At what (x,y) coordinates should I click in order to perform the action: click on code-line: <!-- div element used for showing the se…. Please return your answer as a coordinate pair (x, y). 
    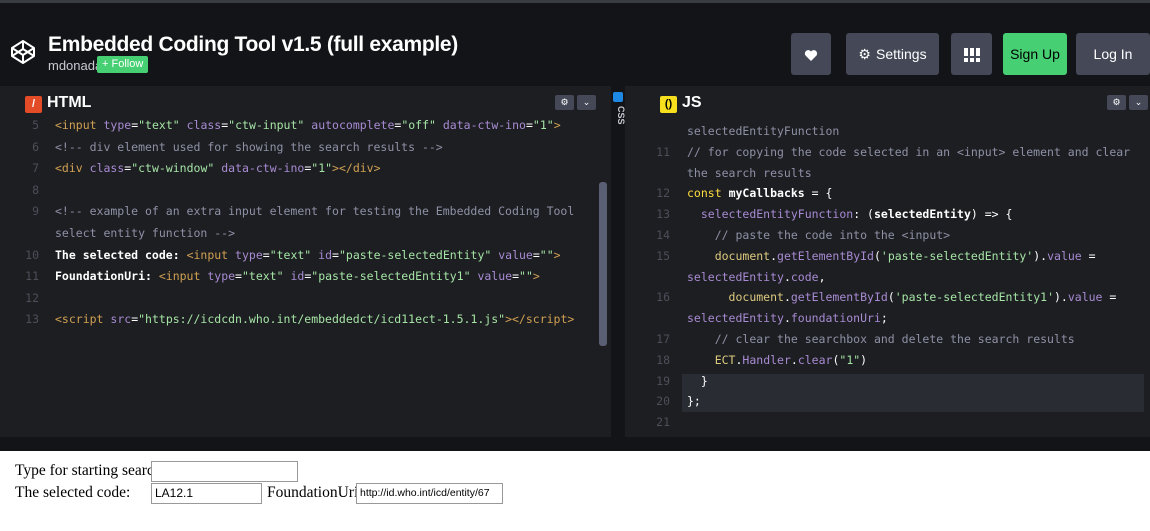
    Looking at the image, I should click on (249, 146).